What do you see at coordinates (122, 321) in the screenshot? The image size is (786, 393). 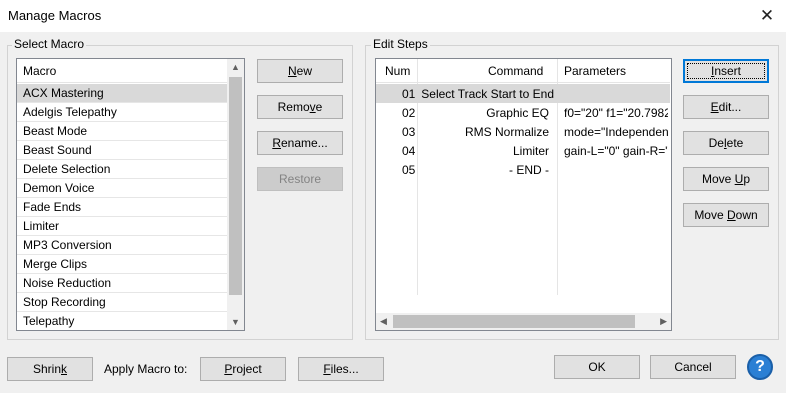 I see `list-item: Telepathy` at bounding box center [122, 321].